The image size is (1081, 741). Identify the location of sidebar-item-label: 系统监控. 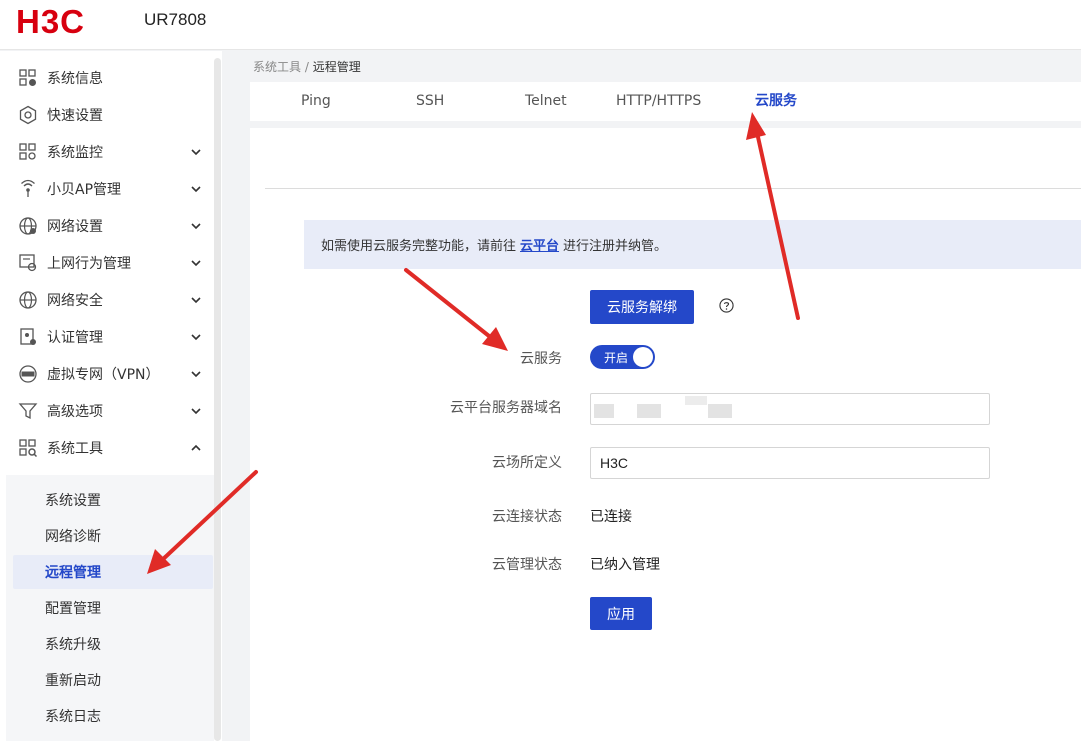
(75, 152).